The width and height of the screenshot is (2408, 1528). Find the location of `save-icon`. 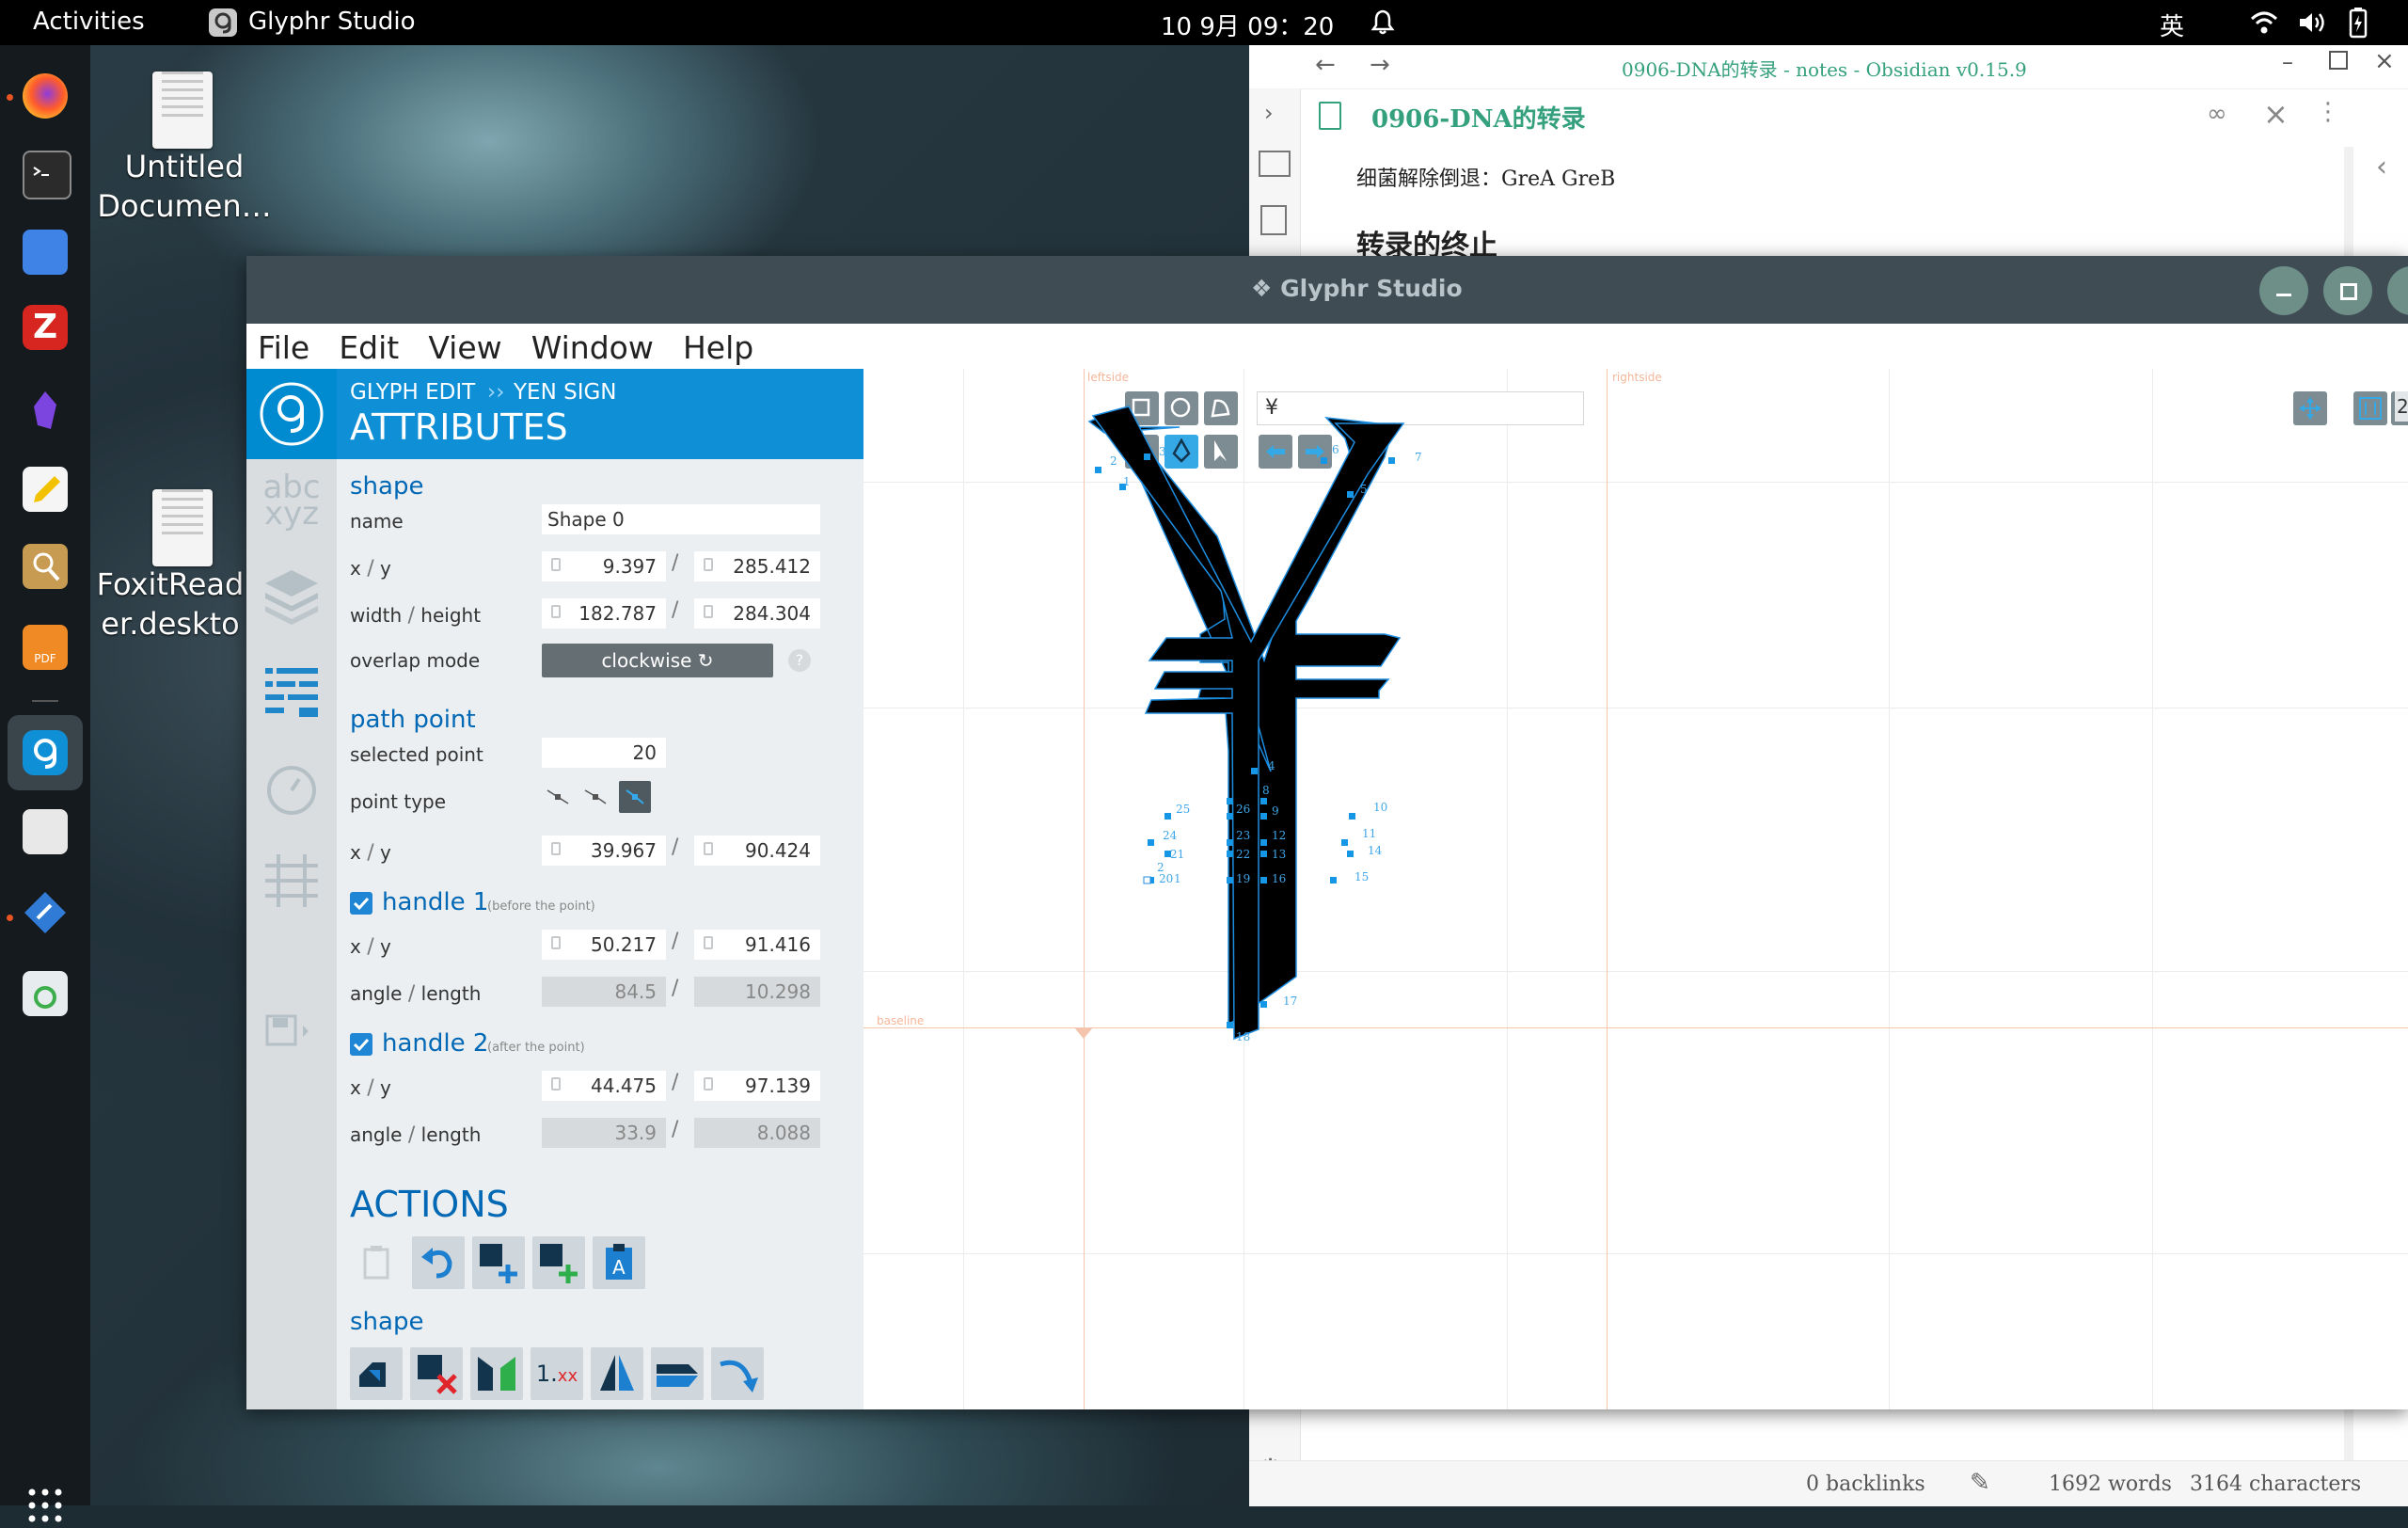

save-icon is located at coordinates (292, 1033).